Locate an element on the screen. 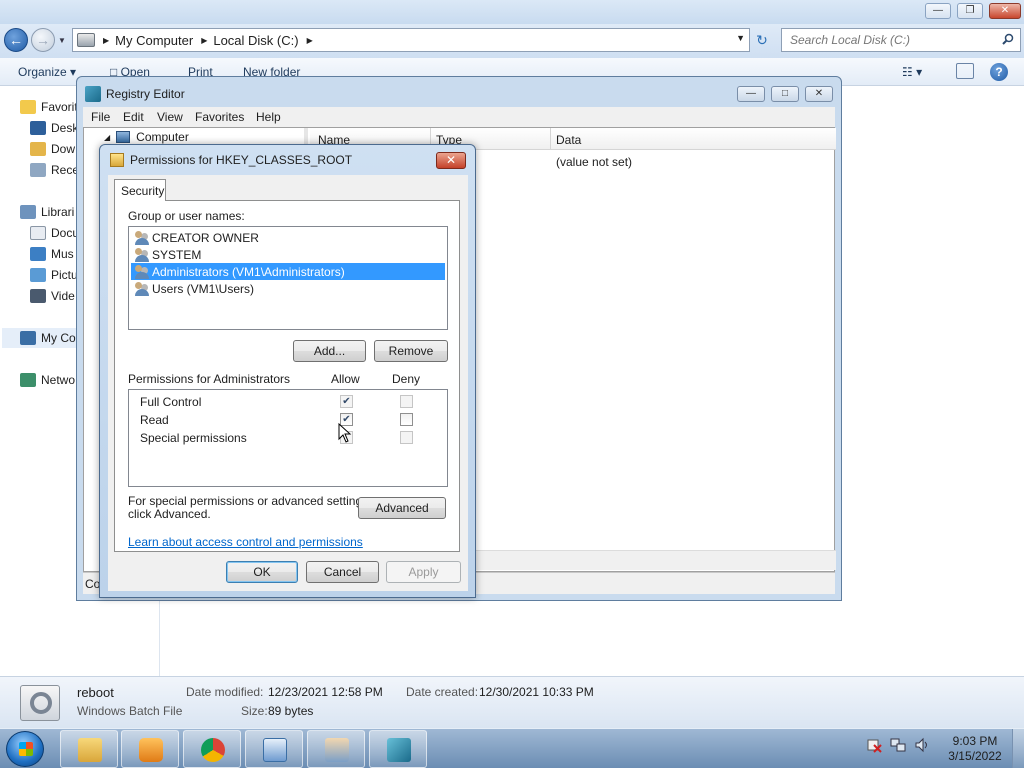 The width and height of the screenshot is (1024, 768). recent-places-icon is located at coordinates (38, 170).